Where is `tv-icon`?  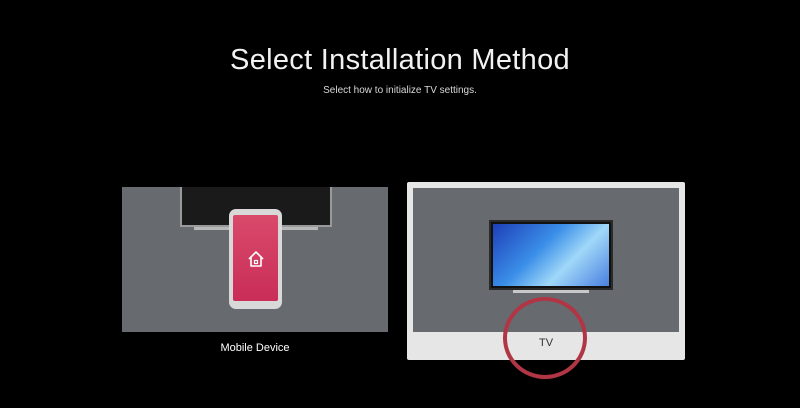
tv-icon is located at coordinates (551, 255).